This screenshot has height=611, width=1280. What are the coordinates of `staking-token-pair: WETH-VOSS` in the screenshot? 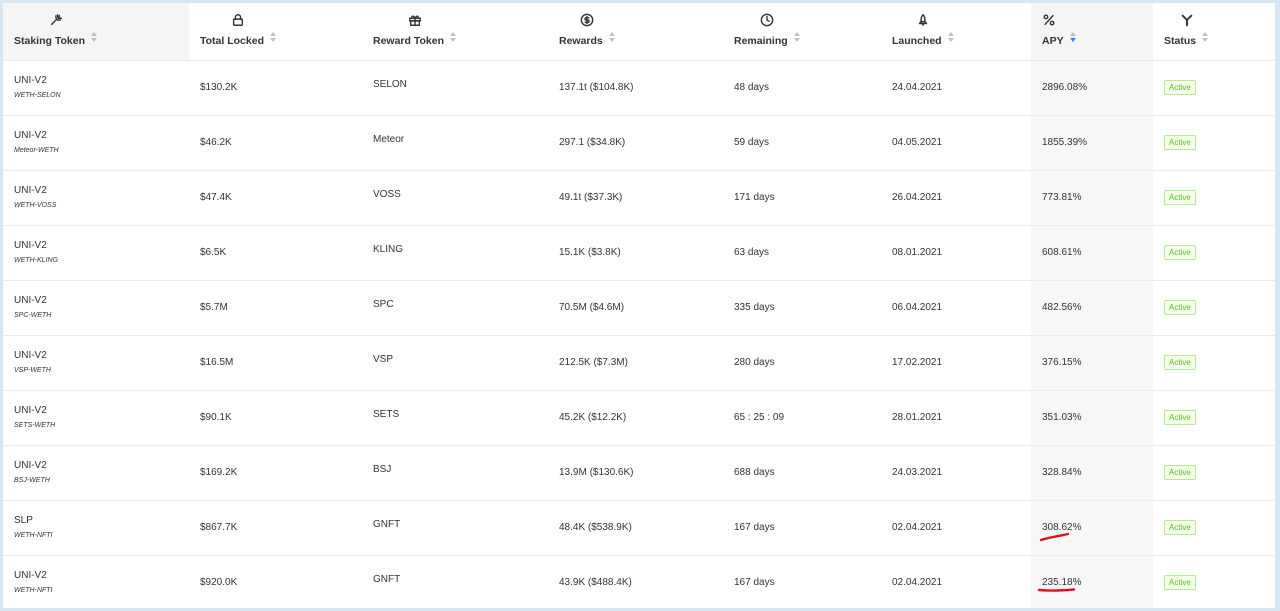 It's located at (35, 205).